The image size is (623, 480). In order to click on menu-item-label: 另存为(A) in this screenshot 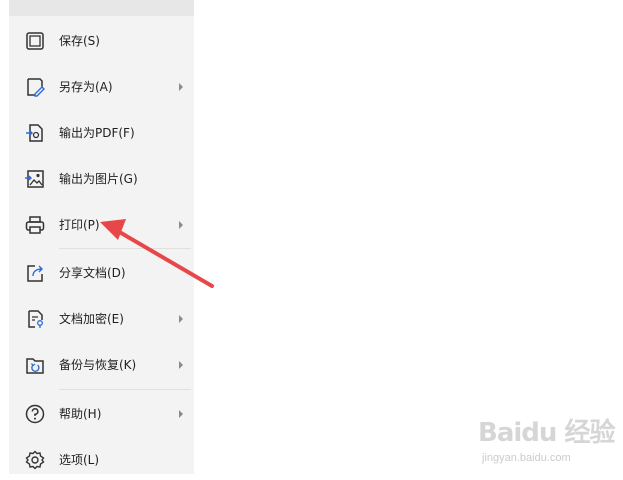, I will do `click(86, 87)`.